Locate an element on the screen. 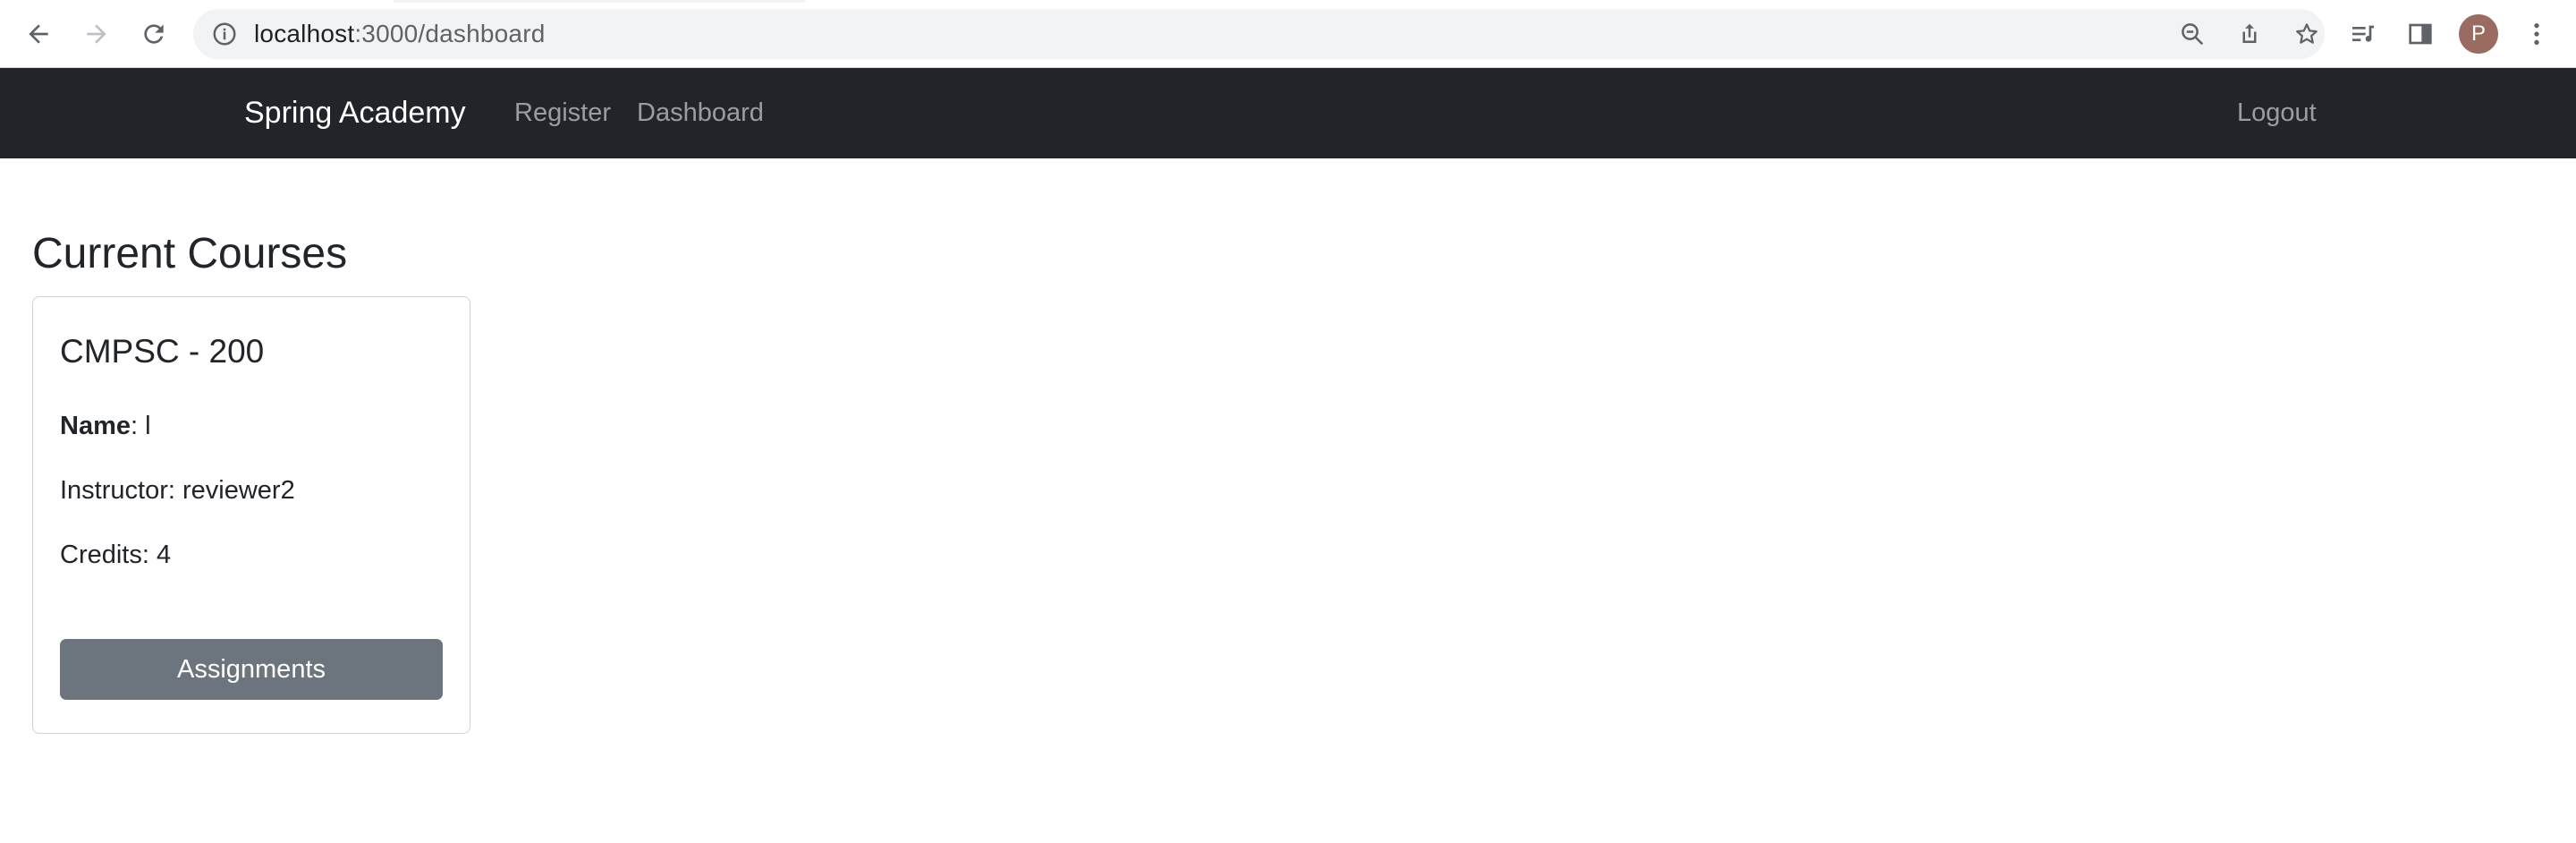 Image resolution: width=2576 pixels, height=843 pixels. forward-button is located at coordinates (96, 34).